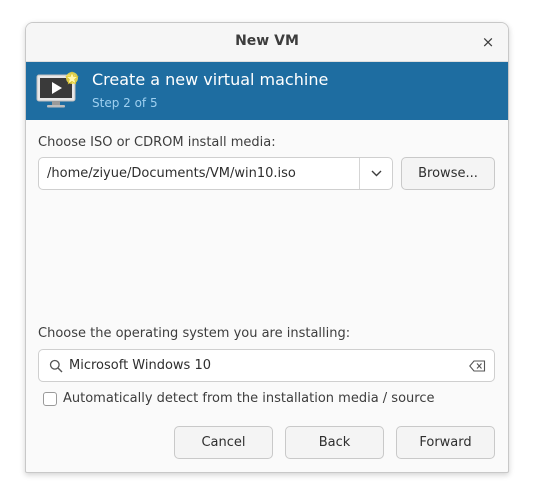 The height and width of the screenshot is (500, 533). What do you see at coordinates (50, 399) in the screenshot?
I see `auto-detect-checkbox` at bounding box center [50, 399].